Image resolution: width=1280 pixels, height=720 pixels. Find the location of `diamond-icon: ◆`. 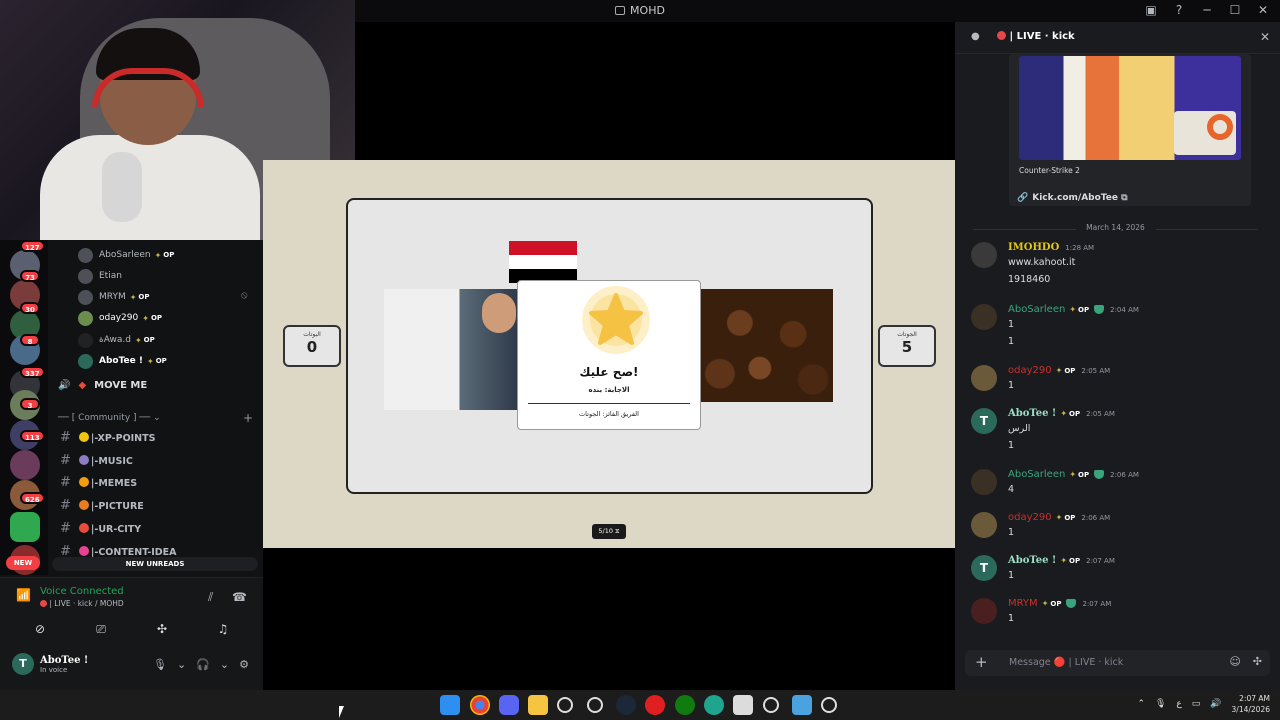

diamond-icon: ◆ is located at coordinates (82, 385).